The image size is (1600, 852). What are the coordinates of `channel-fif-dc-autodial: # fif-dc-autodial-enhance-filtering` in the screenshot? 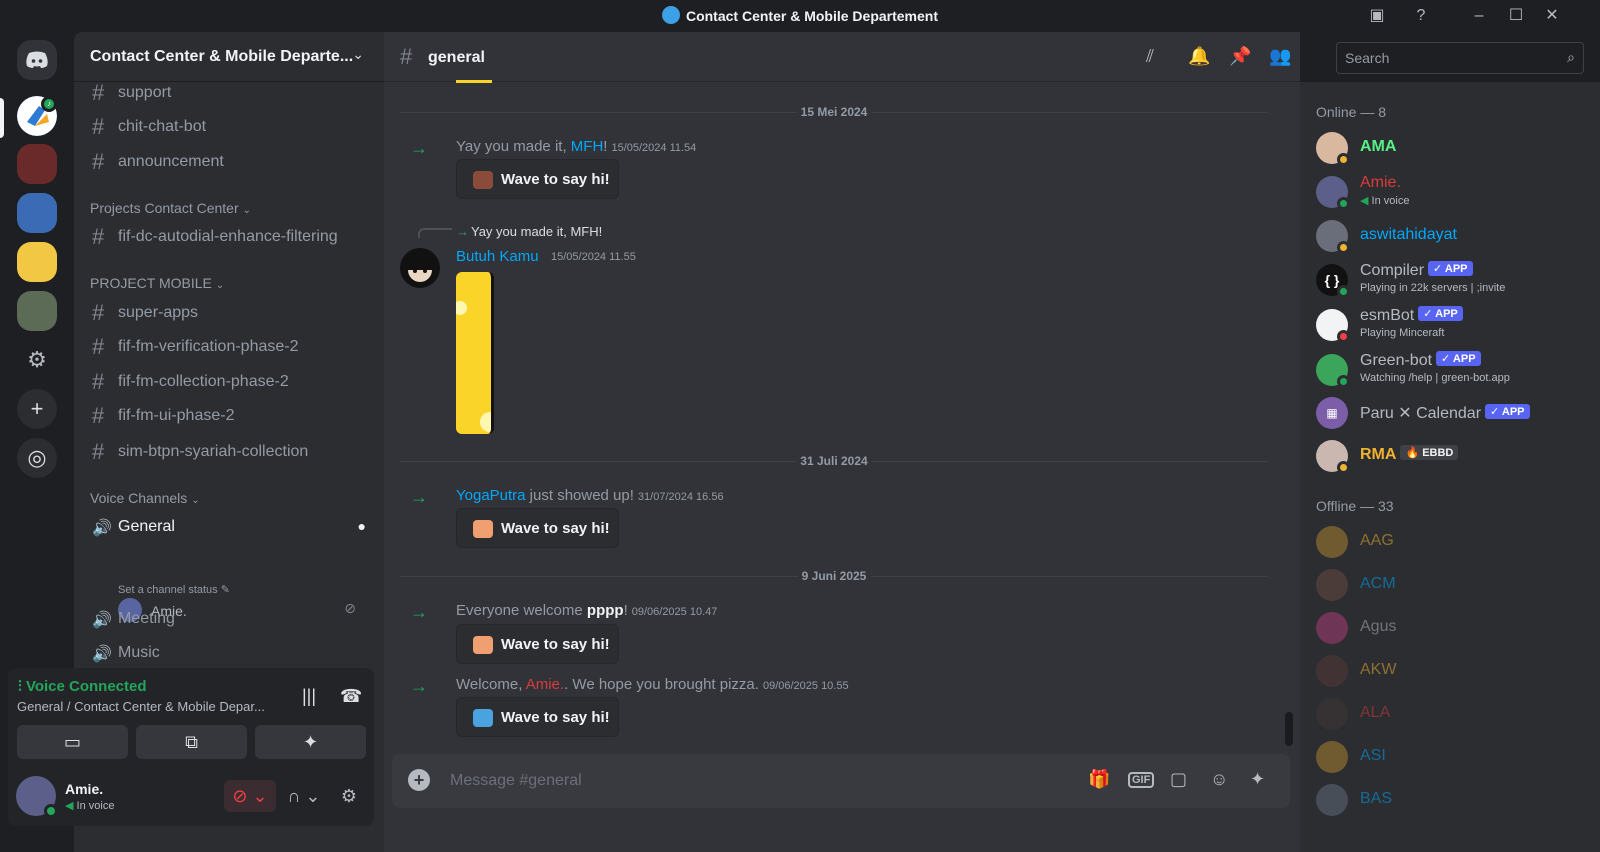 It's located at (229, 236).